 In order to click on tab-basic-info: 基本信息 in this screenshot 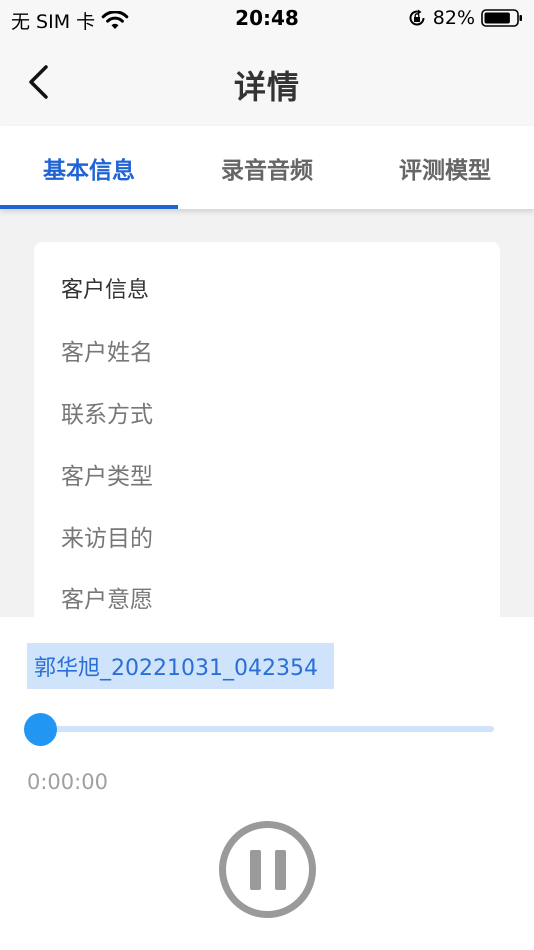, I will do `click(89, 167)`.